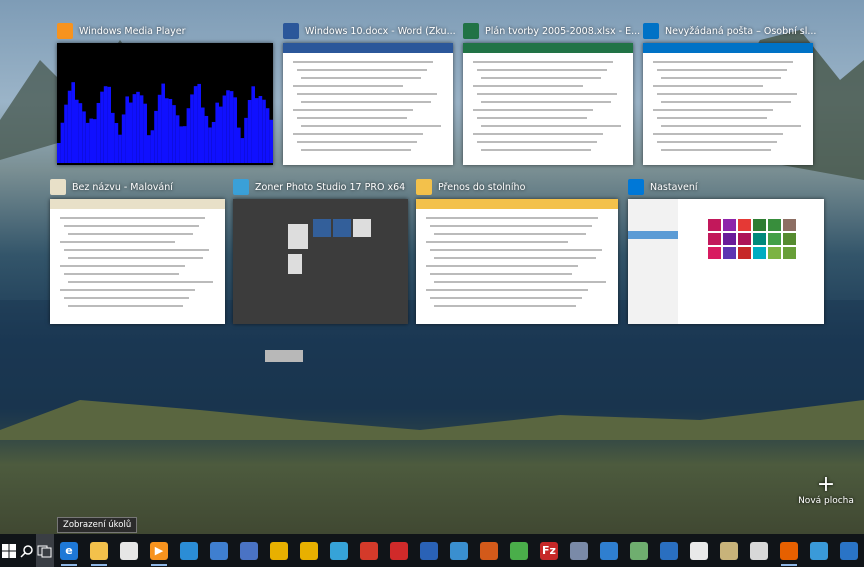  I want to click on green-circle-icon-glyph, so click(519, 550).